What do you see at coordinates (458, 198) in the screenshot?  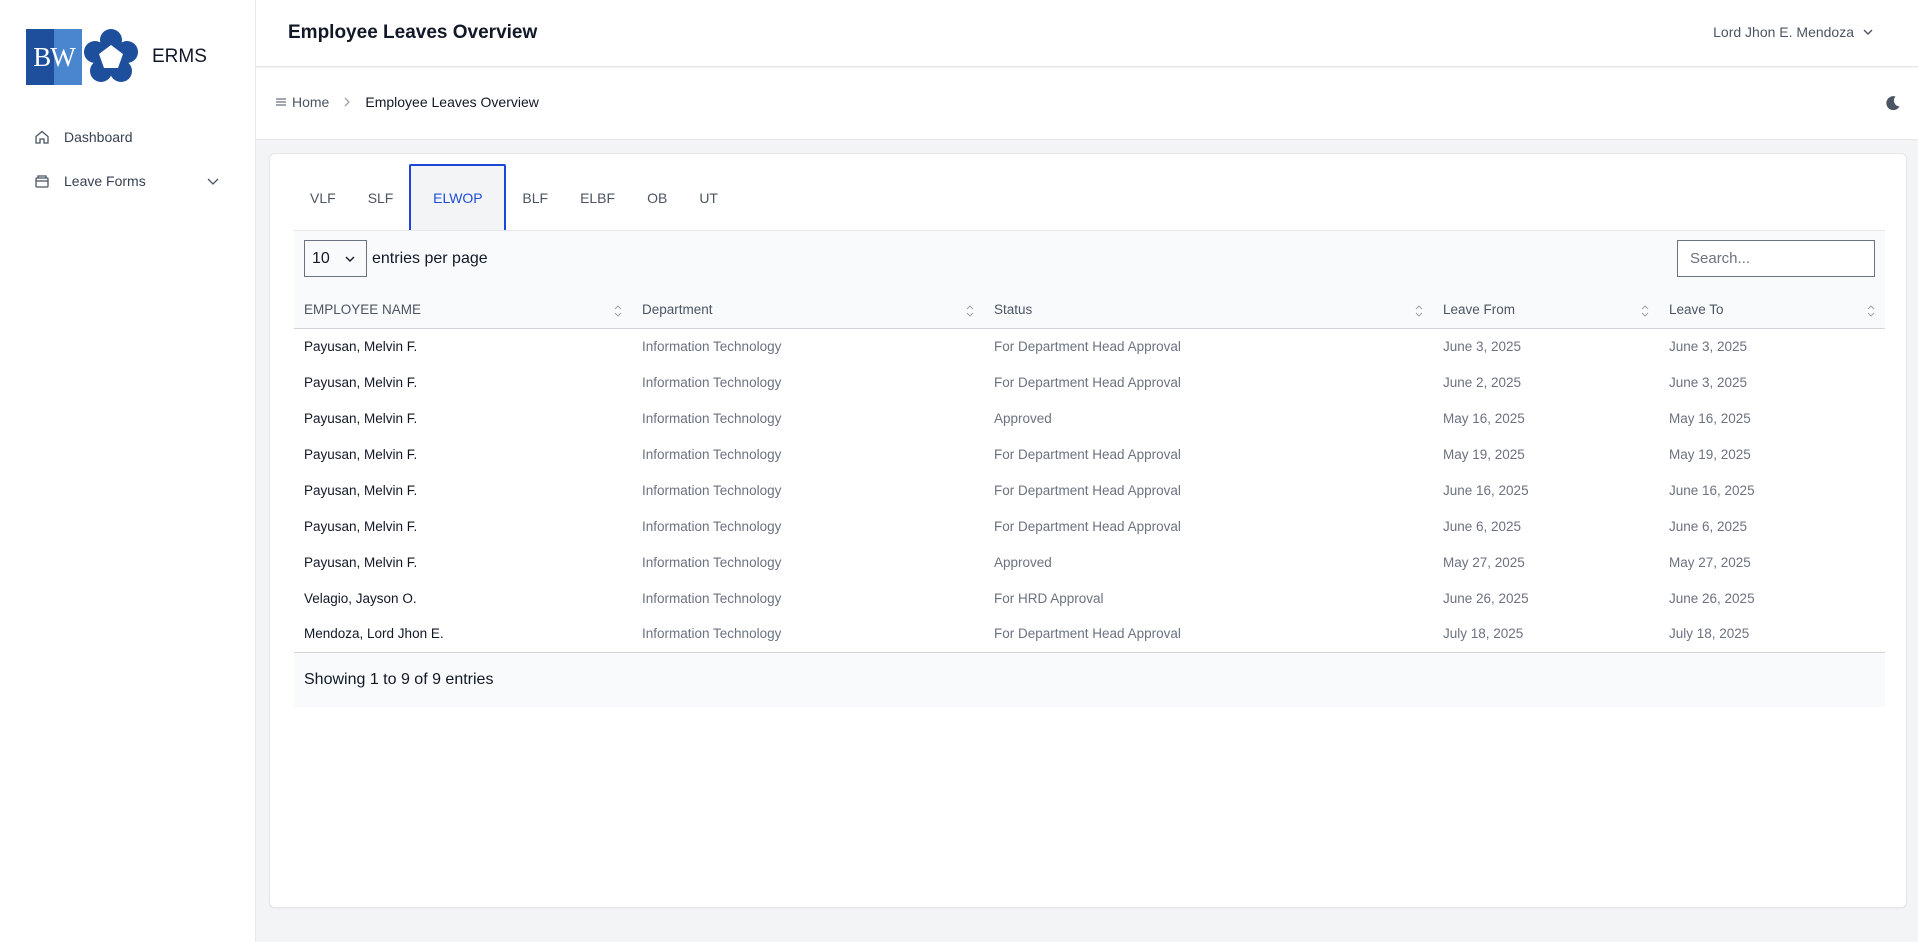 I see `tab-elwop: ELWOP` at bounding box center [458, 198].